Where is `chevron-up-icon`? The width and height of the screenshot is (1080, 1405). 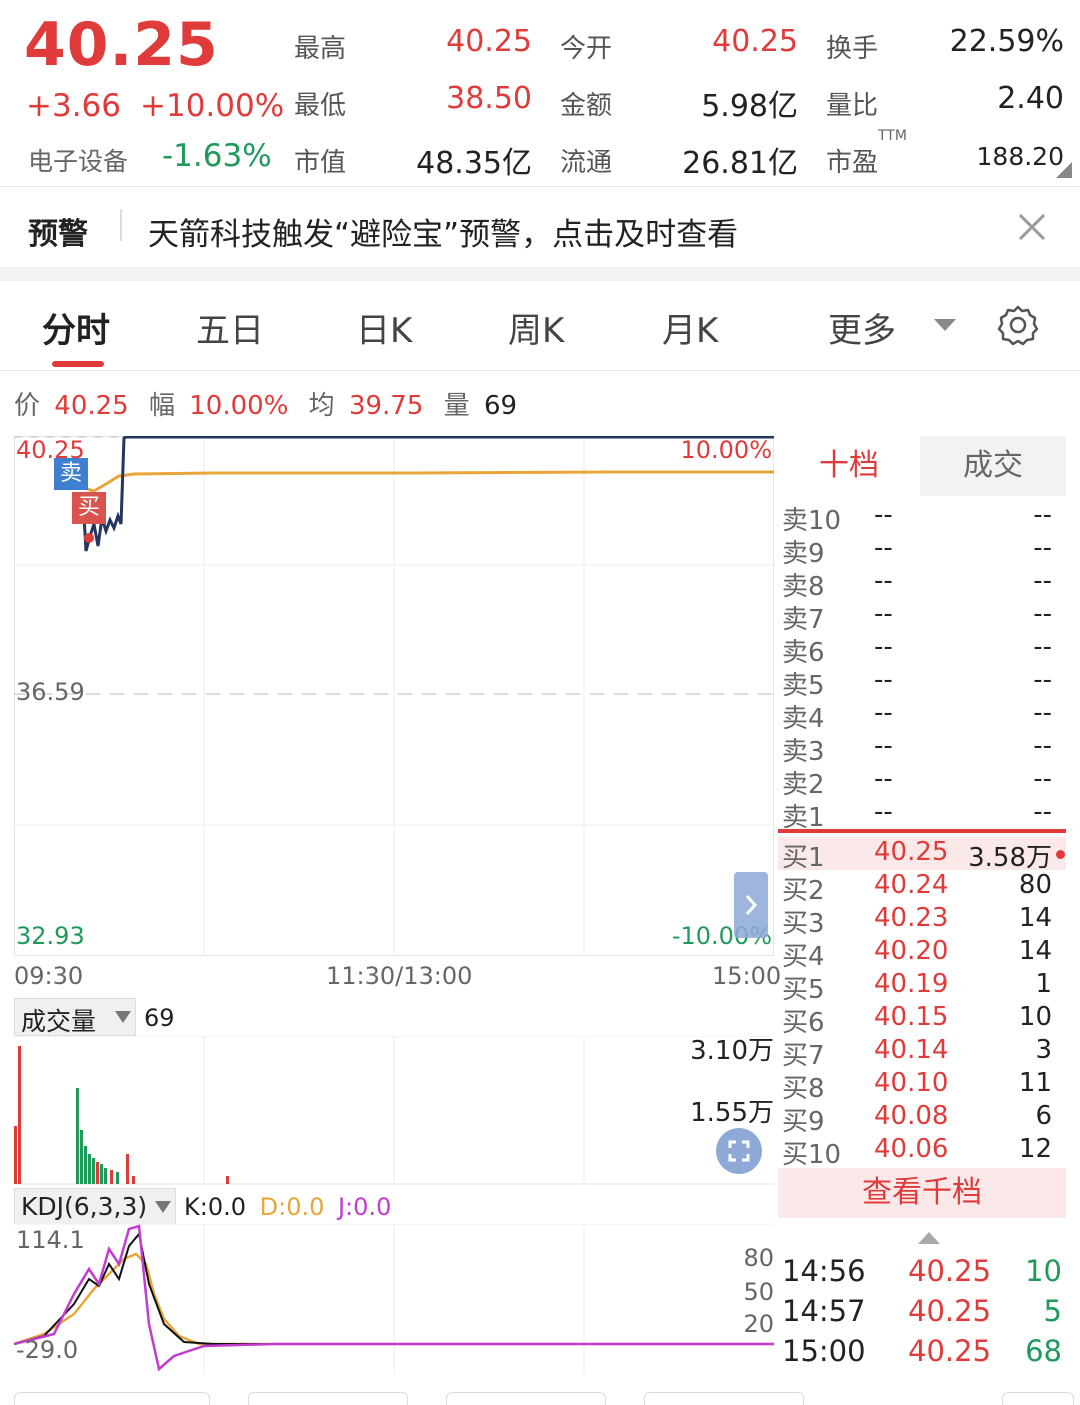
chevron-up-icon is located at coordinates (929, 1238).